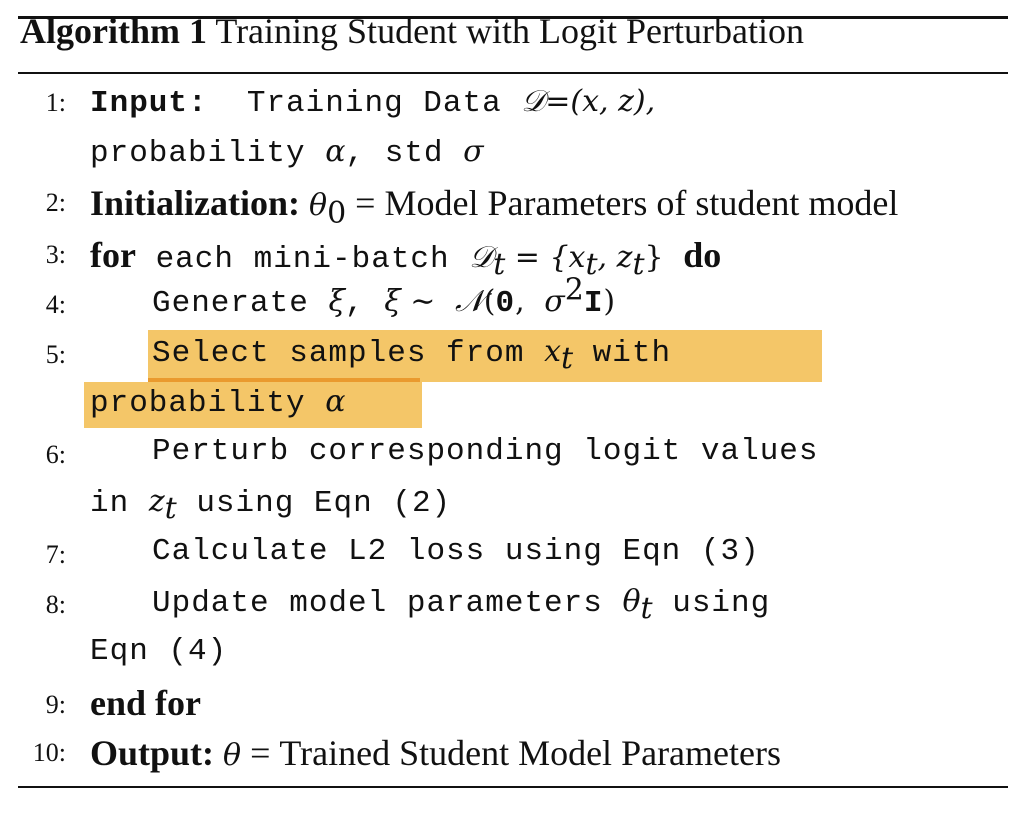  What do you see at coordinates (324, 503) in the screenshot?
I see `line-text: using Eqn (2)` at bounding box center [324, 503].